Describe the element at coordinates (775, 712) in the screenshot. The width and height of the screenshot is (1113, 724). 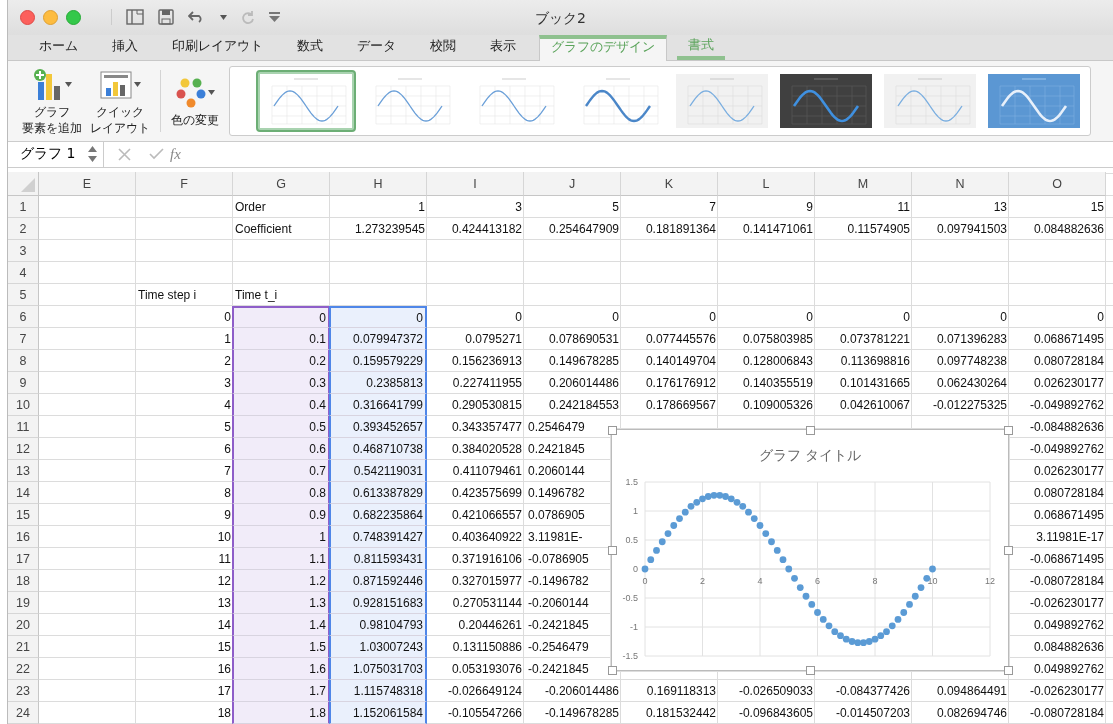
I see `table-cell: -0.096843605` at that location.